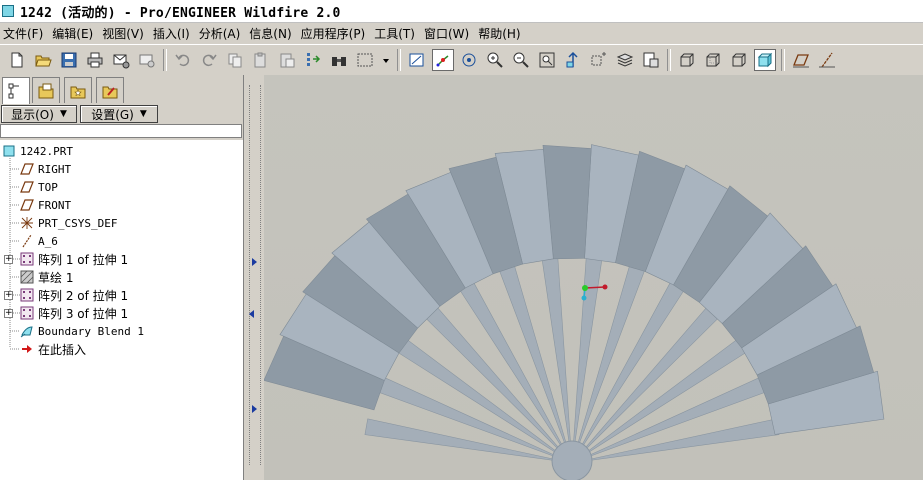 Image resolution: width=923 pixels, height=480 pixels. I want to click on selection-box-button, so click(365, 60).